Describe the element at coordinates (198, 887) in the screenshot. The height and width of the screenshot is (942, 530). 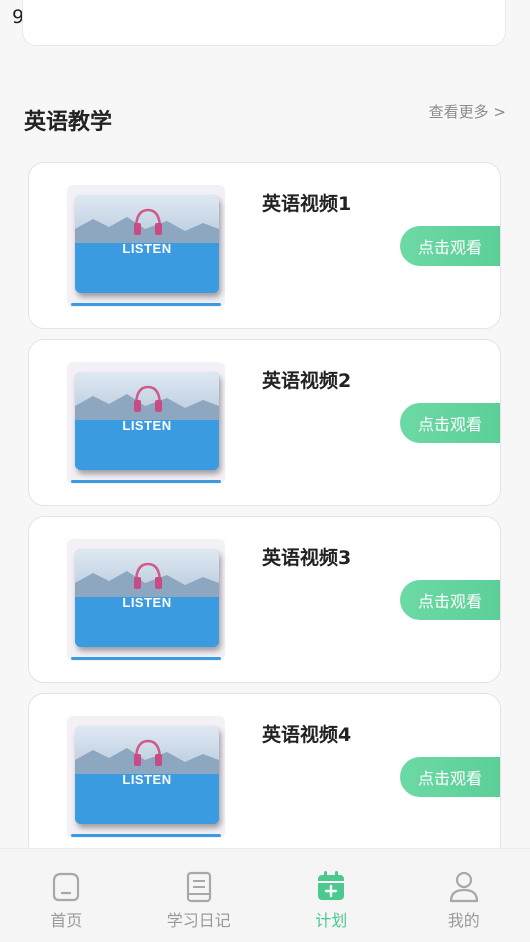
I see `notebook-icon` at that location.